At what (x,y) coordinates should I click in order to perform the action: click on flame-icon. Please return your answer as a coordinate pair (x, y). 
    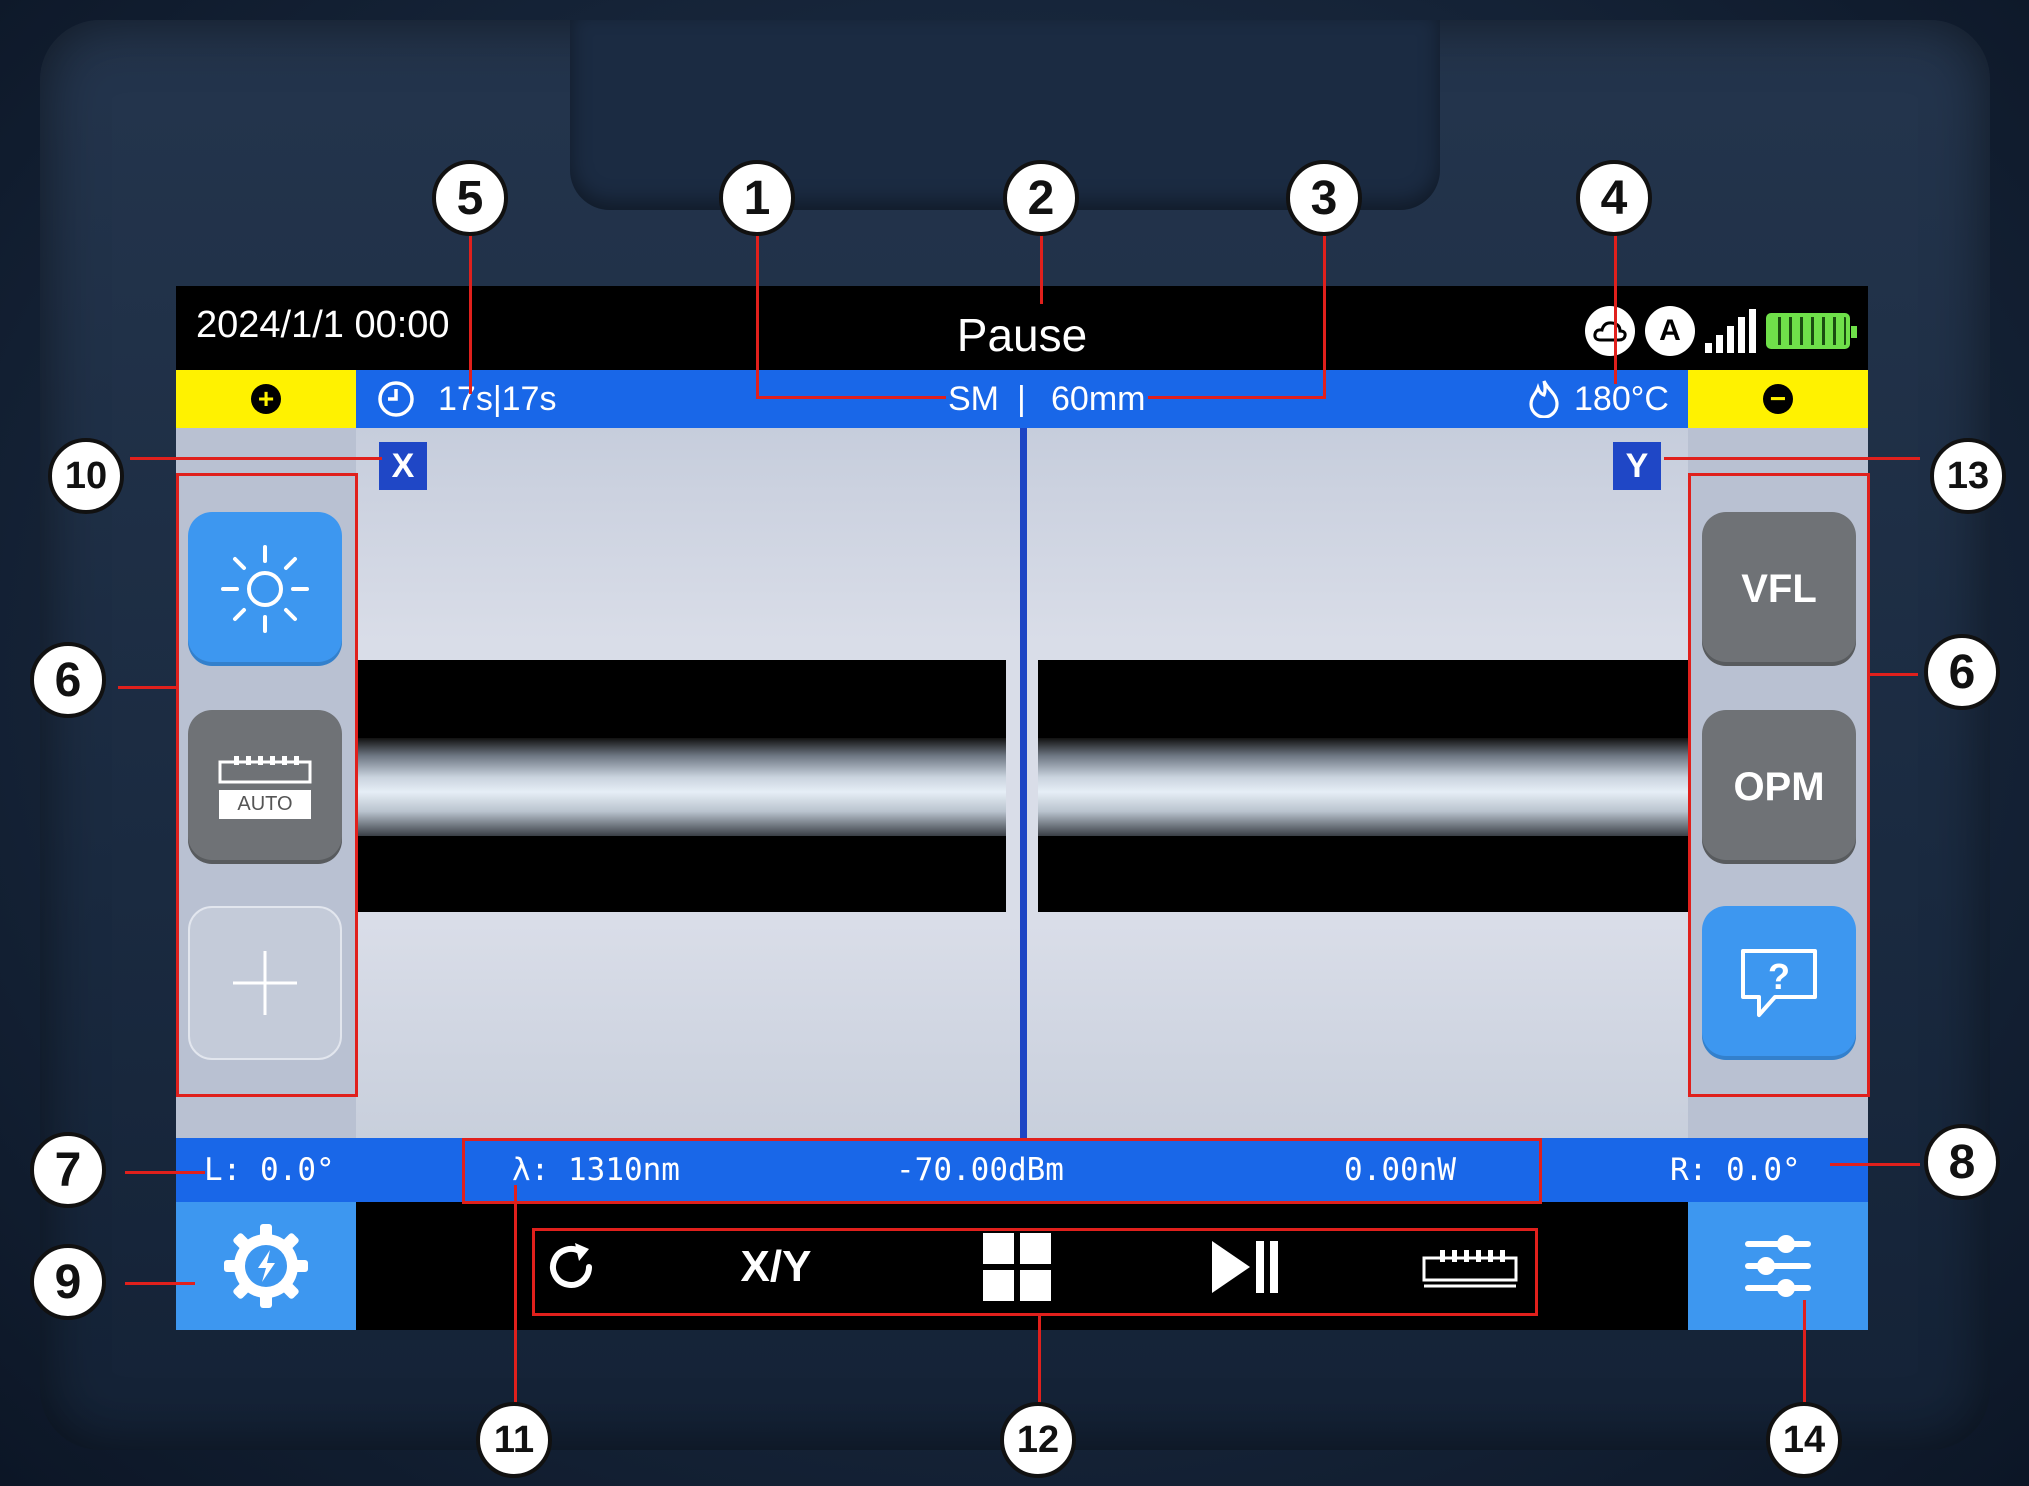
    Looking at the image, I should click on (1544, 402).